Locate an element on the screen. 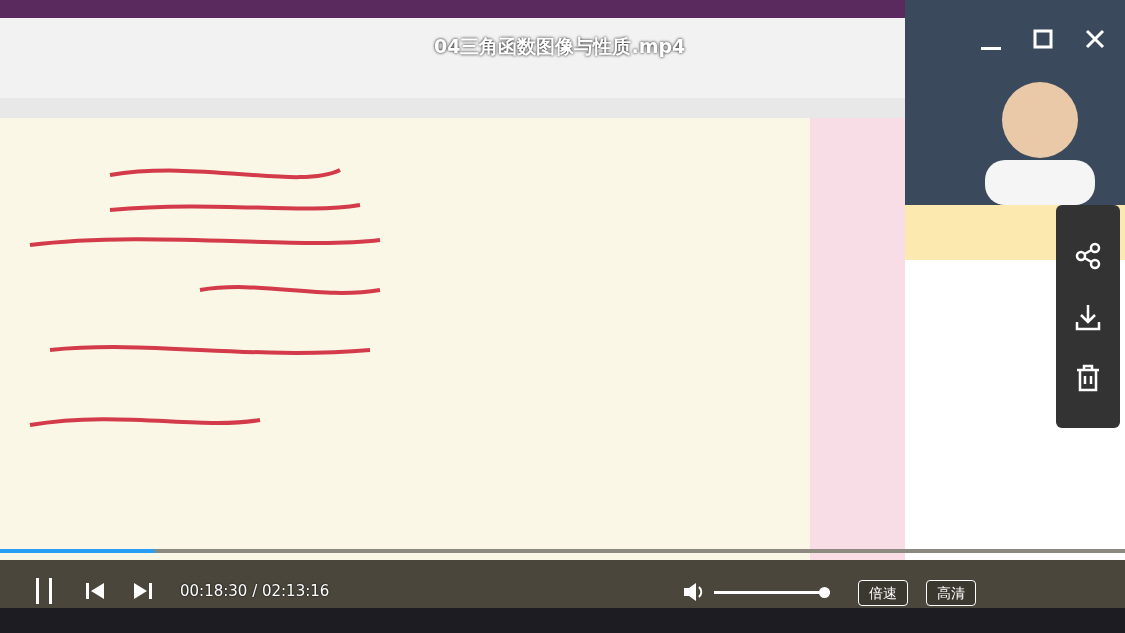 This screenshot has width=1125, height=633. progress-track is located at coordinates (562, 551).